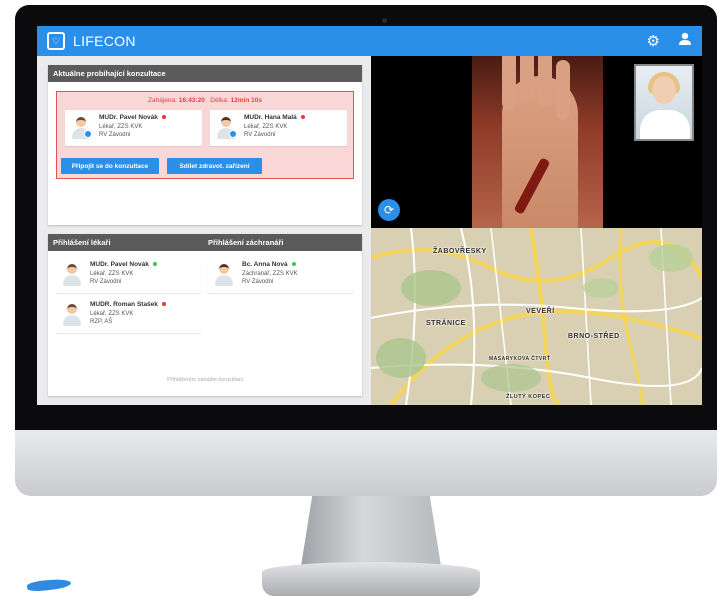 The image size is (717, 599). I want to click on app-header: ♡ LIFECON ⚙, so click(369, 41).